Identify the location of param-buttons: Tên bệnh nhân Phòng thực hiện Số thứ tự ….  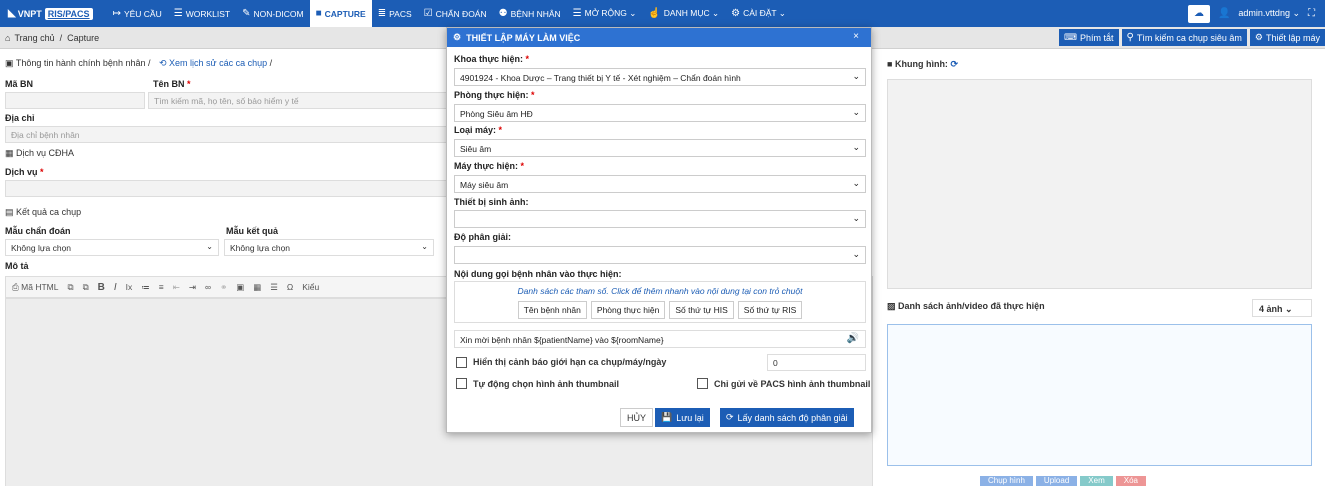
(660, 310).